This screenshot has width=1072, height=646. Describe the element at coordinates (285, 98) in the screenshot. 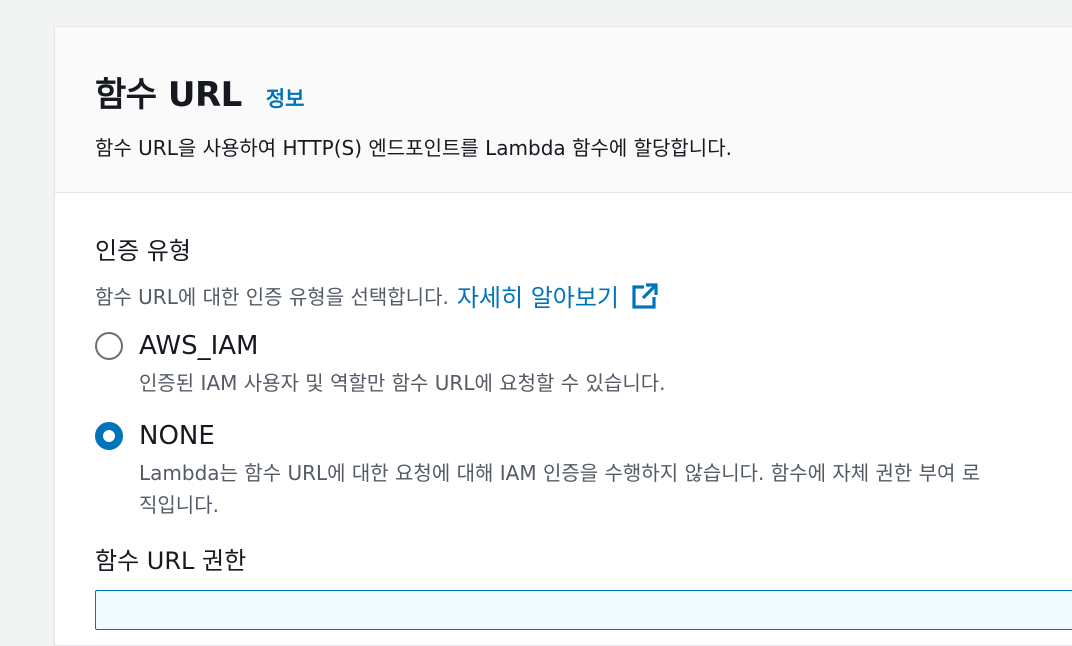

I see `info-link: 정보` at that location.